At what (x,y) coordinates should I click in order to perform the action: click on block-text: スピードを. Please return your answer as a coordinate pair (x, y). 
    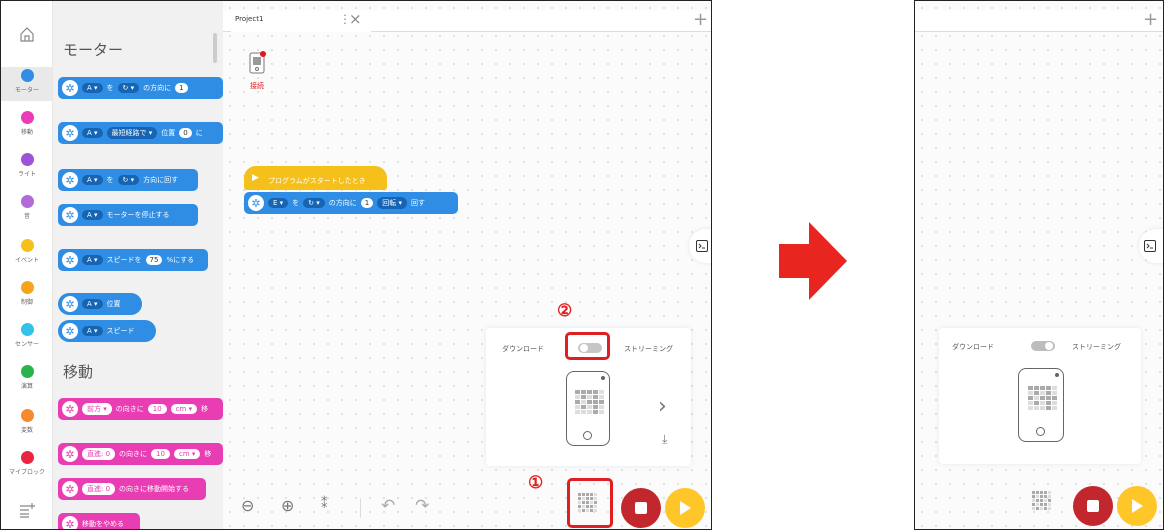
    Looking at the image, I should click on (124, 260).